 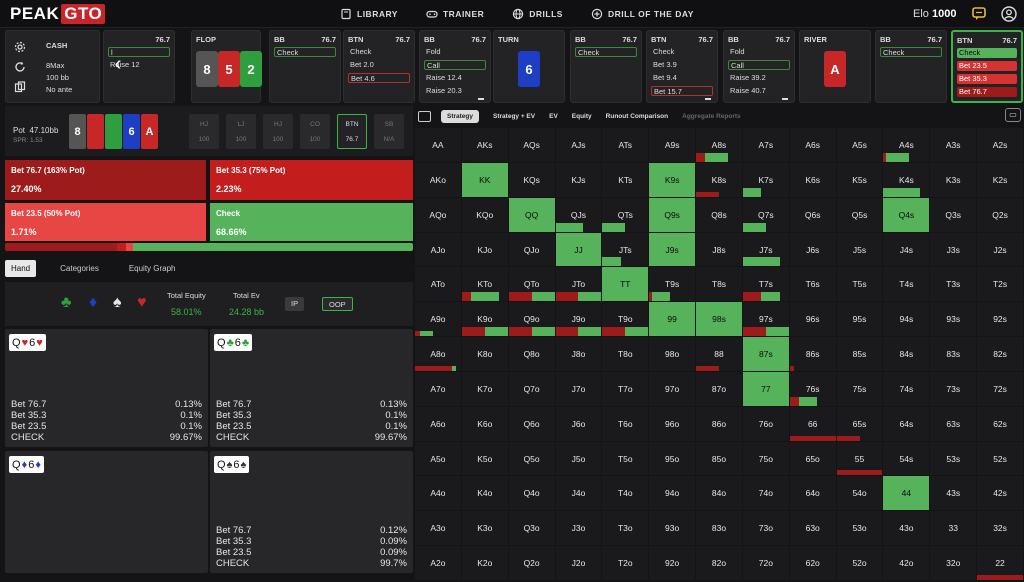 What do you see at coordinates (438, 249) in the screenshot?
I see `hand-cell-ajo: AJo` at bounding box center [438, 249].